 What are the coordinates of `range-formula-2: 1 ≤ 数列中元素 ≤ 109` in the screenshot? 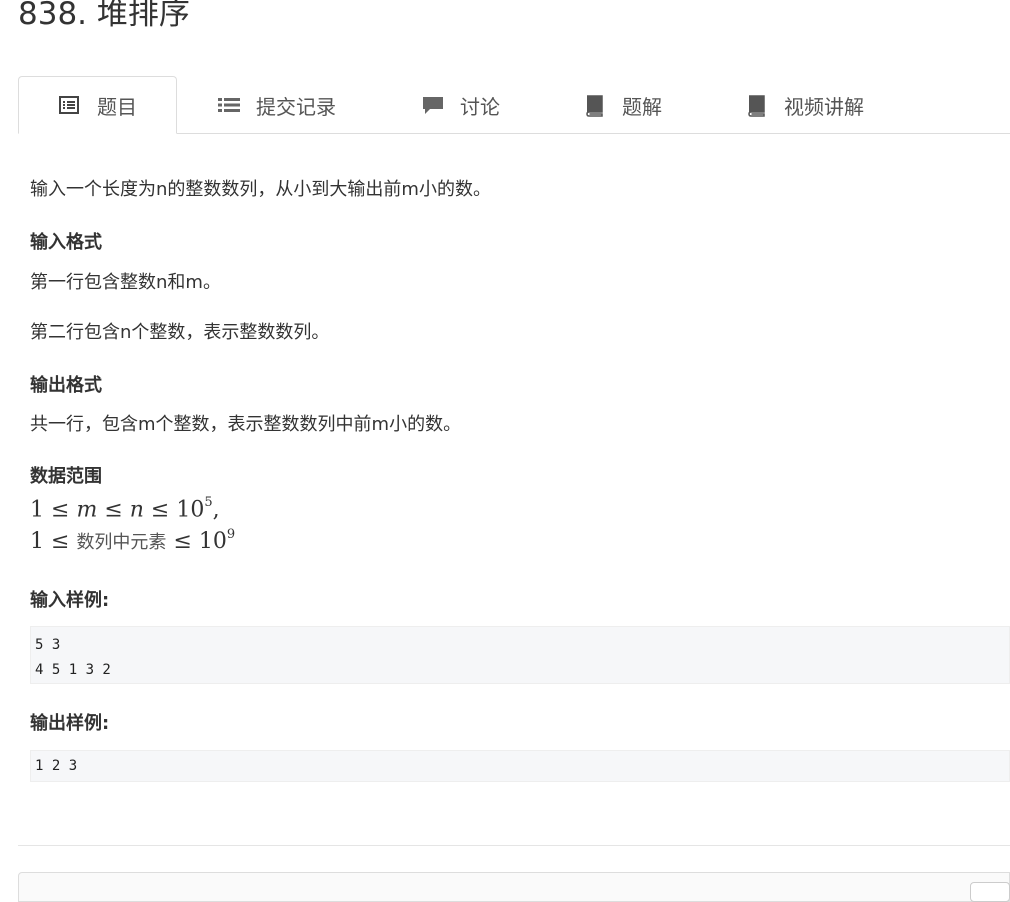 It's located at (133, 540).